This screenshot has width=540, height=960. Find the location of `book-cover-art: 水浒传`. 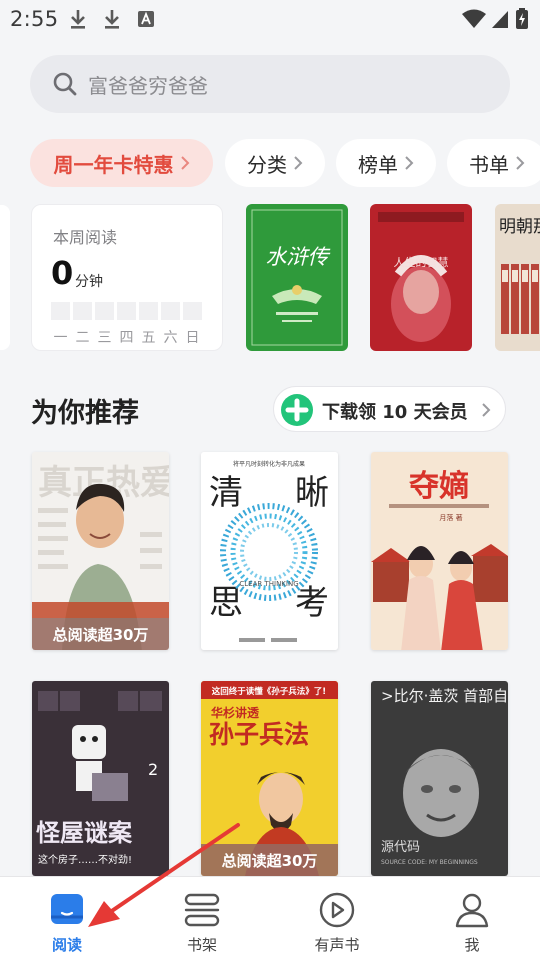

book-cover-art: 水浒传 is located at coordinates (297, 277).